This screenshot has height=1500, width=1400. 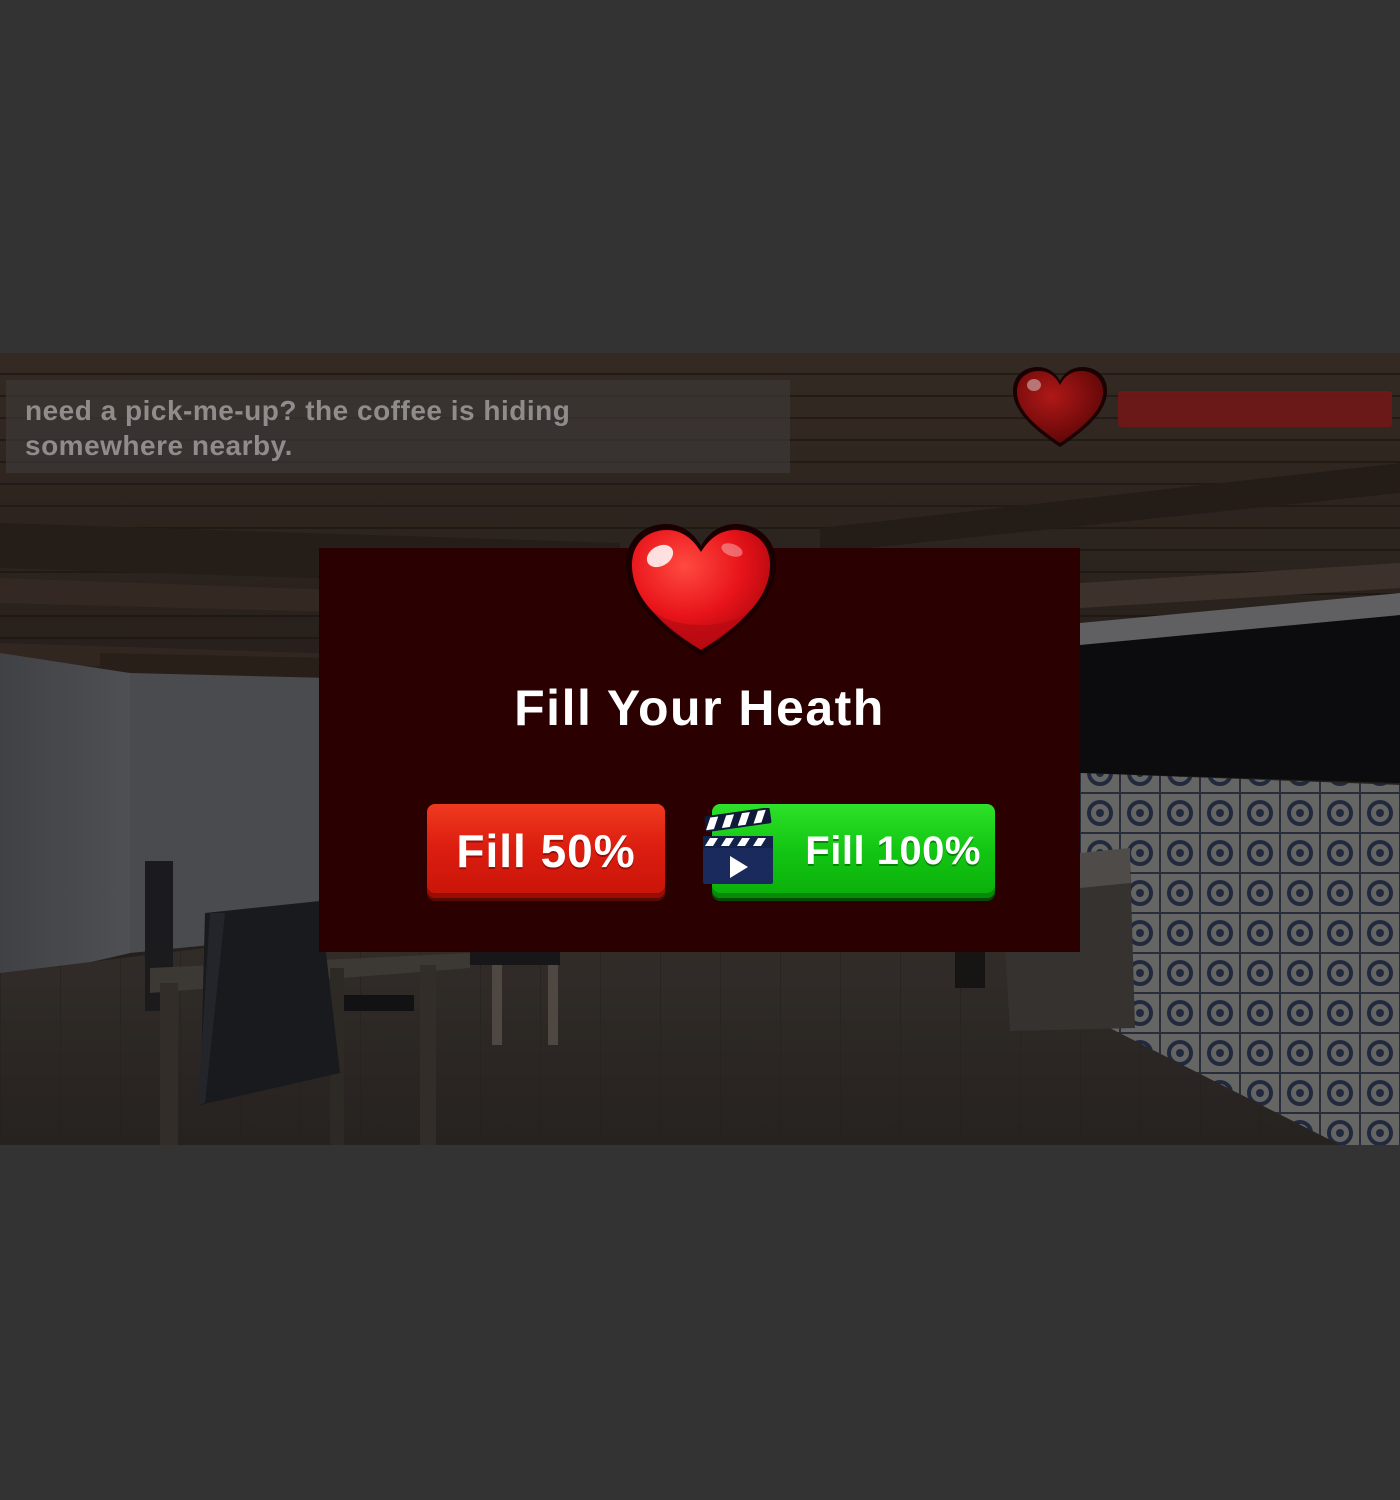 What do you see at coordinates (893, 850) in the screenshot?
I see `fill-100-label: Fill 100%` at bounding box center [893, 850].